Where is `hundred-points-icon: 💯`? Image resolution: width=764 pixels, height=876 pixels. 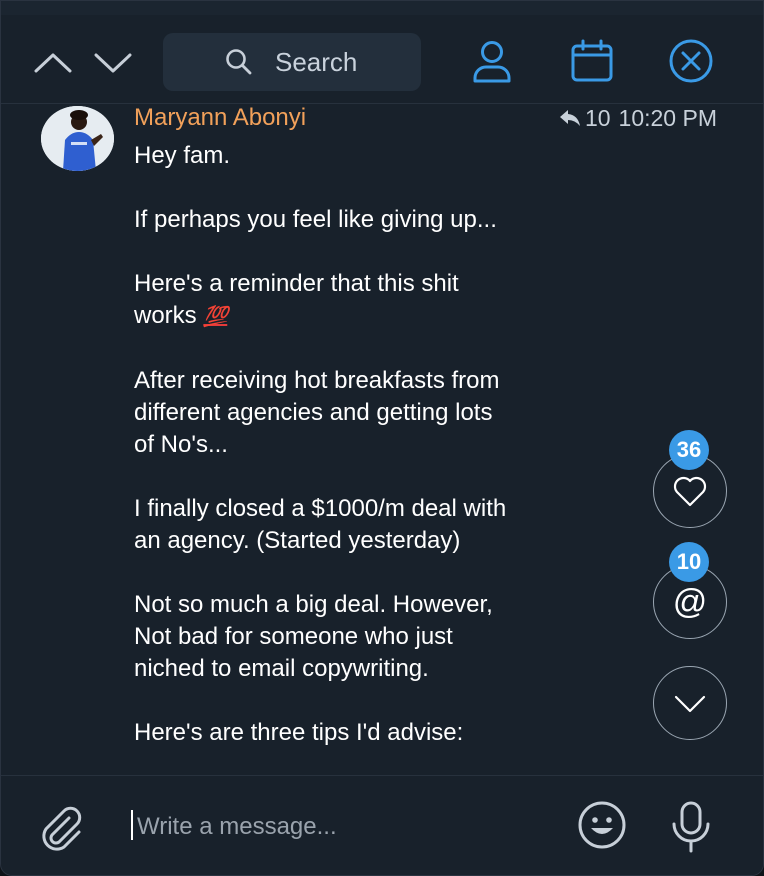
hundred-points-icon: 💯 is located at coordinates (215, 317).